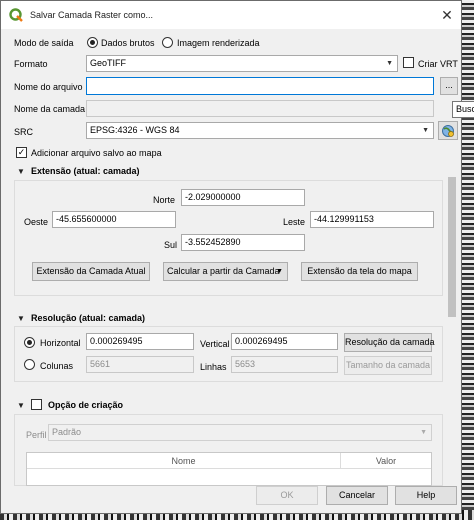 The image size is (474, 520). Describe the element at coordinates (242, 63) in the screenshot. I see `formato-select: GeoTIFF ▼` at that location.